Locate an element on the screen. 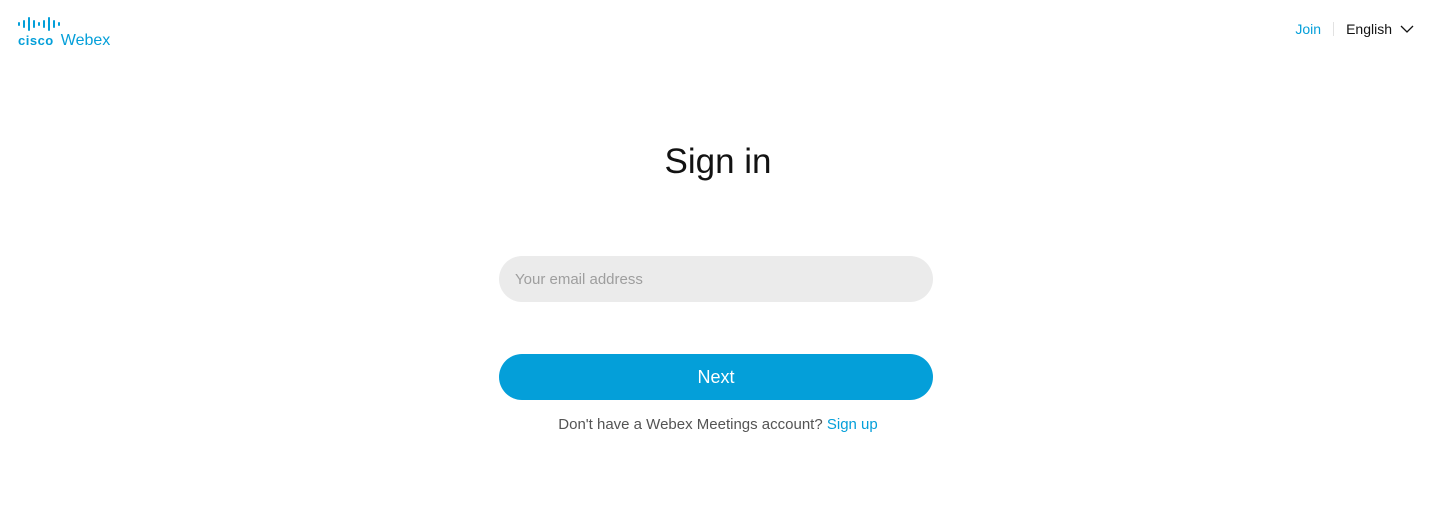  chevron-down-icon is located at coordinates (1407, 29).